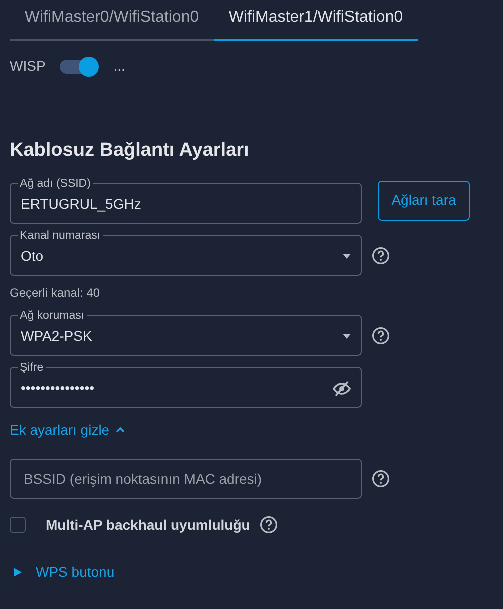 The image size is (503, 609). Describe the element at coordinates (64, 572) in the screenshot. I see `expander-link: WPS butonu` at that location.